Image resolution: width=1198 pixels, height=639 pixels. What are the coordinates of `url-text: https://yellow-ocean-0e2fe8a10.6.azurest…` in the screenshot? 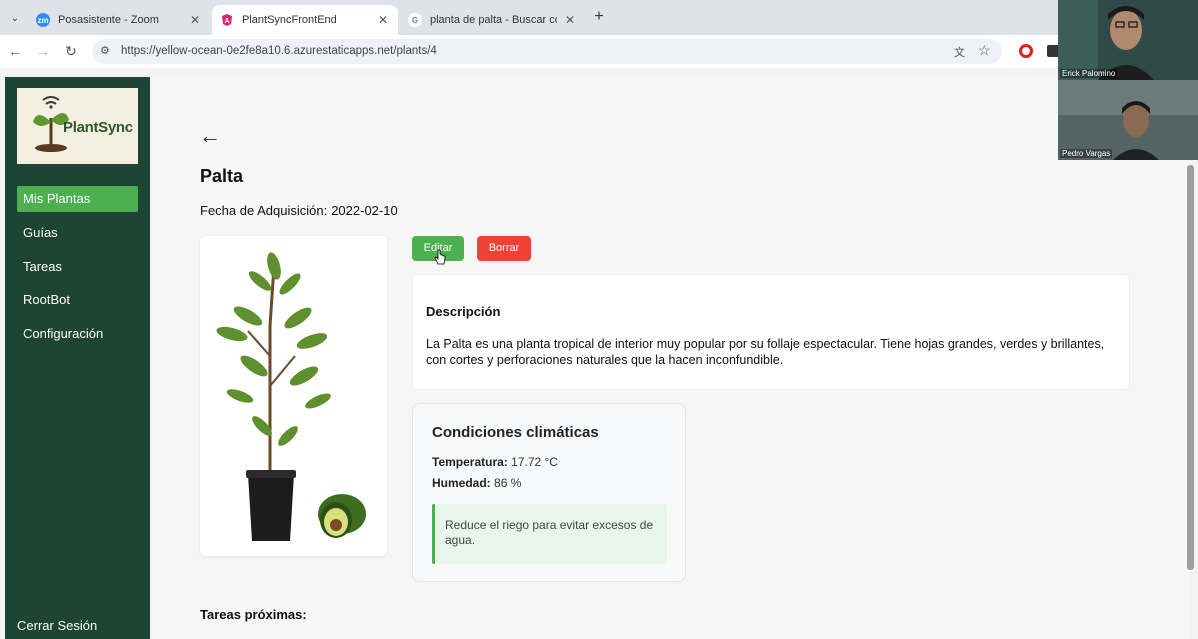 It's located at (279, 51).